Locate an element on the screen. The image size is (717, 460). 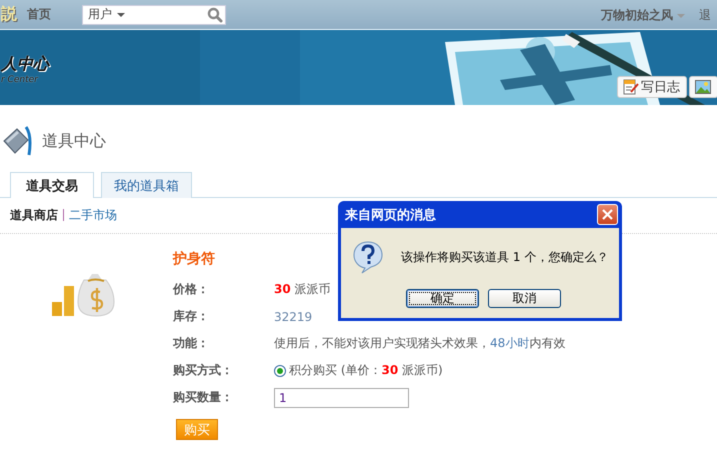
radio-label: 积分购买 (单价：30 派派币) is located at coordinates (366, 370).